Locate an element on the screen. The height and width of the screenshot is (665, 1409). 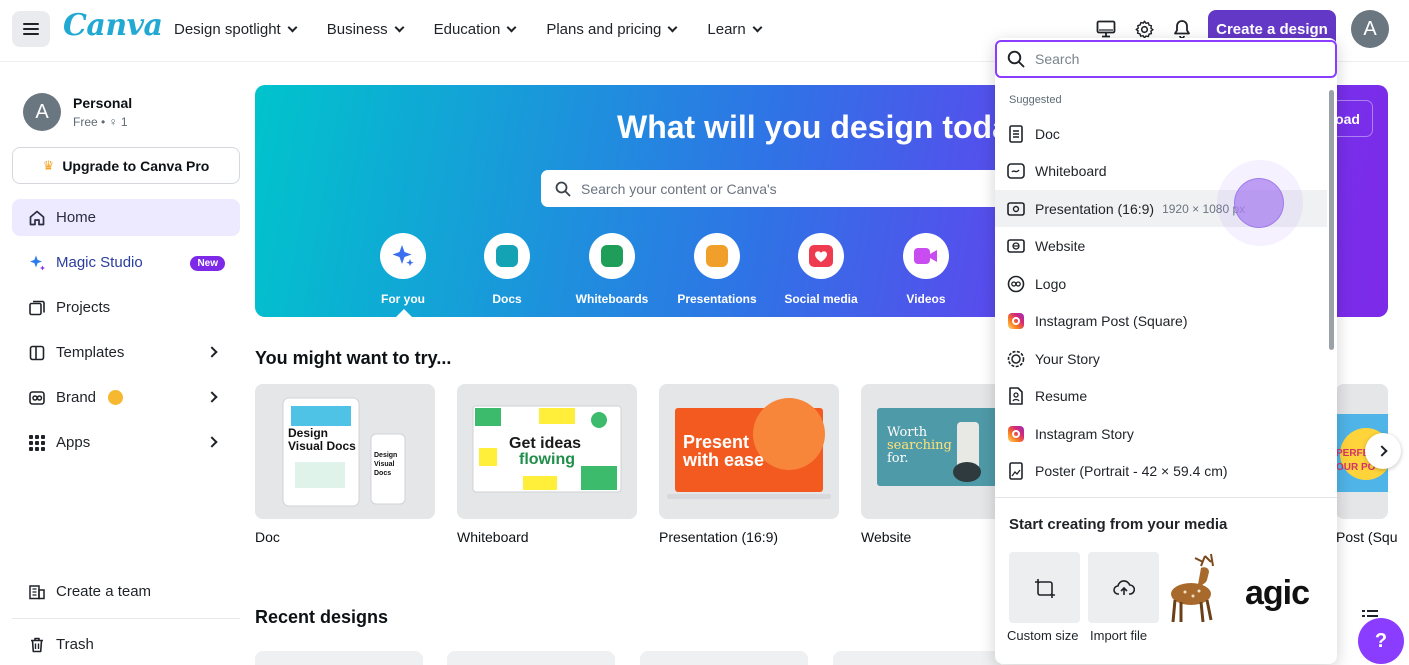
media-thumbnail-text: agic is located at coordinates (1277, 593).